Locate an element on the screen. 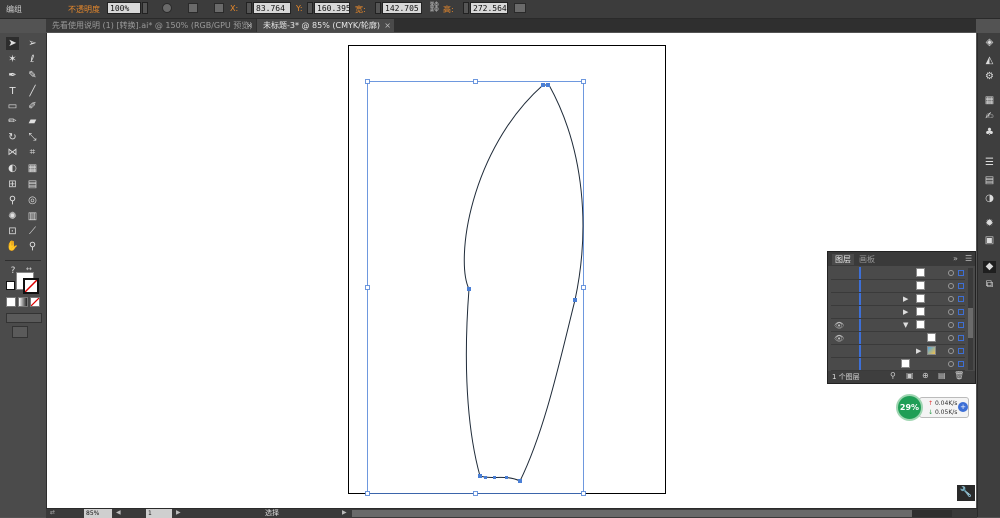  panel-menu-icon: ☰ is located at coordinates (968, 258).